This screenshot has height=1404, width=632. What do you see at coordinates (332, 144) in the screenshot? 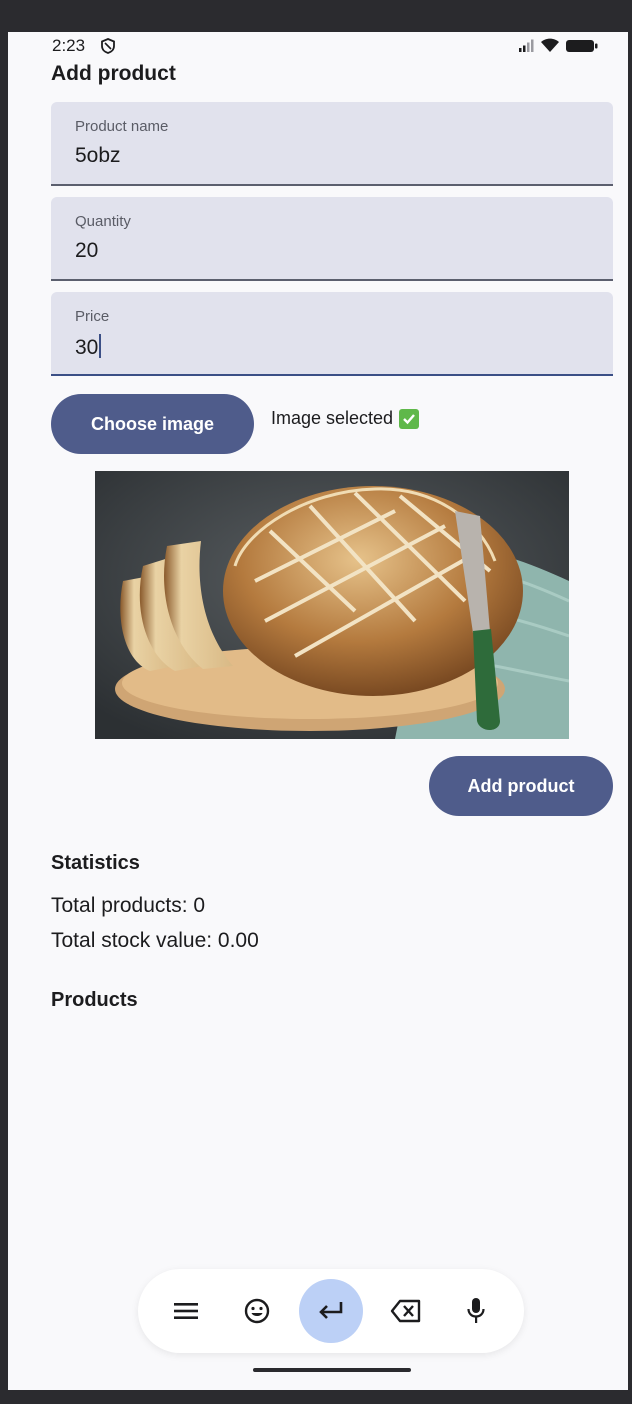
I see `product-name-field: Product name 5obz` at bounding box center [332, 144].